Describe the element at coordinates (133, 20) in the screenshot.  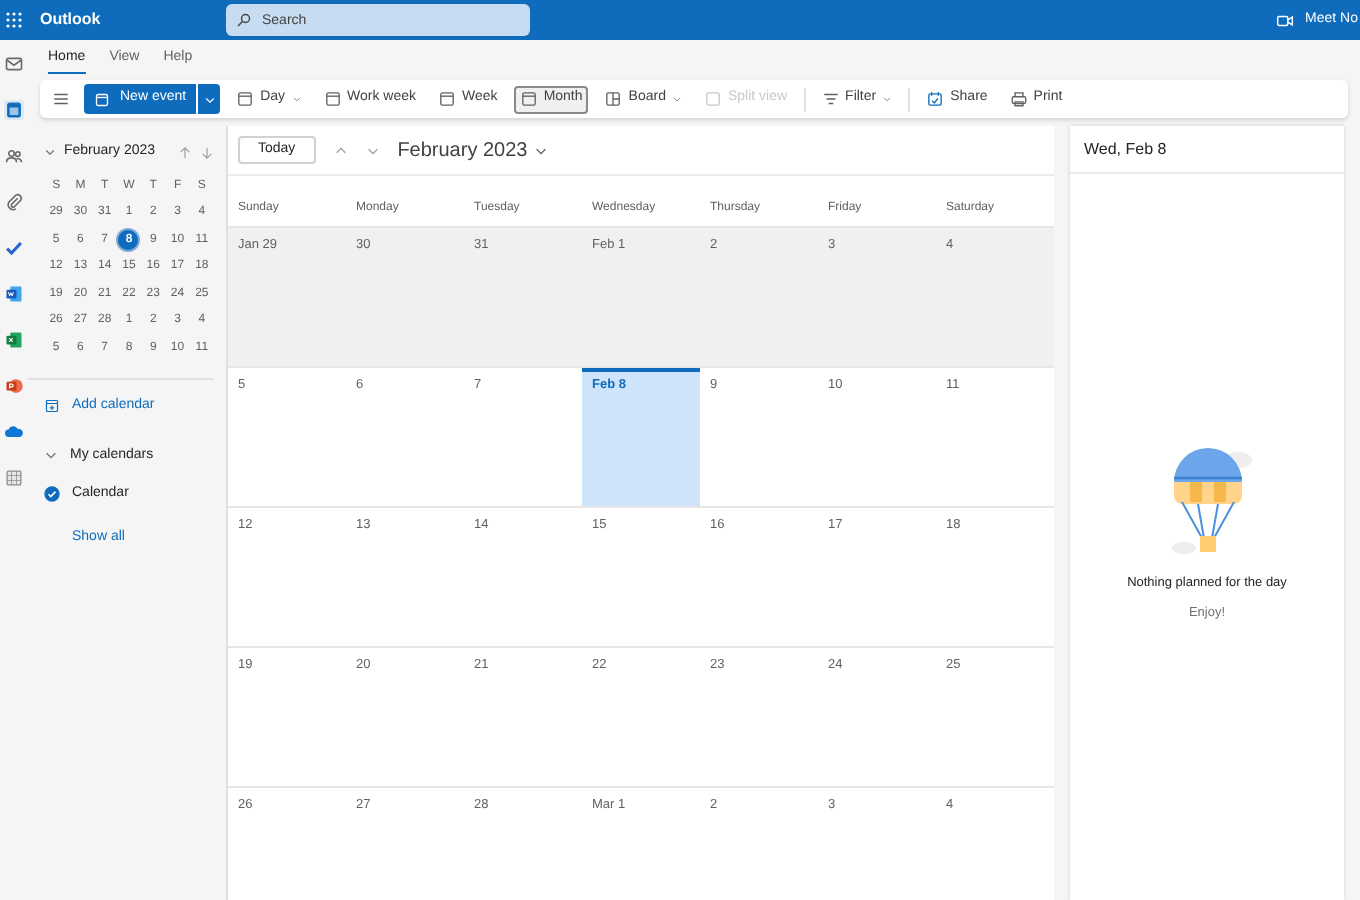
I see `app-name: Outlook` at that location.